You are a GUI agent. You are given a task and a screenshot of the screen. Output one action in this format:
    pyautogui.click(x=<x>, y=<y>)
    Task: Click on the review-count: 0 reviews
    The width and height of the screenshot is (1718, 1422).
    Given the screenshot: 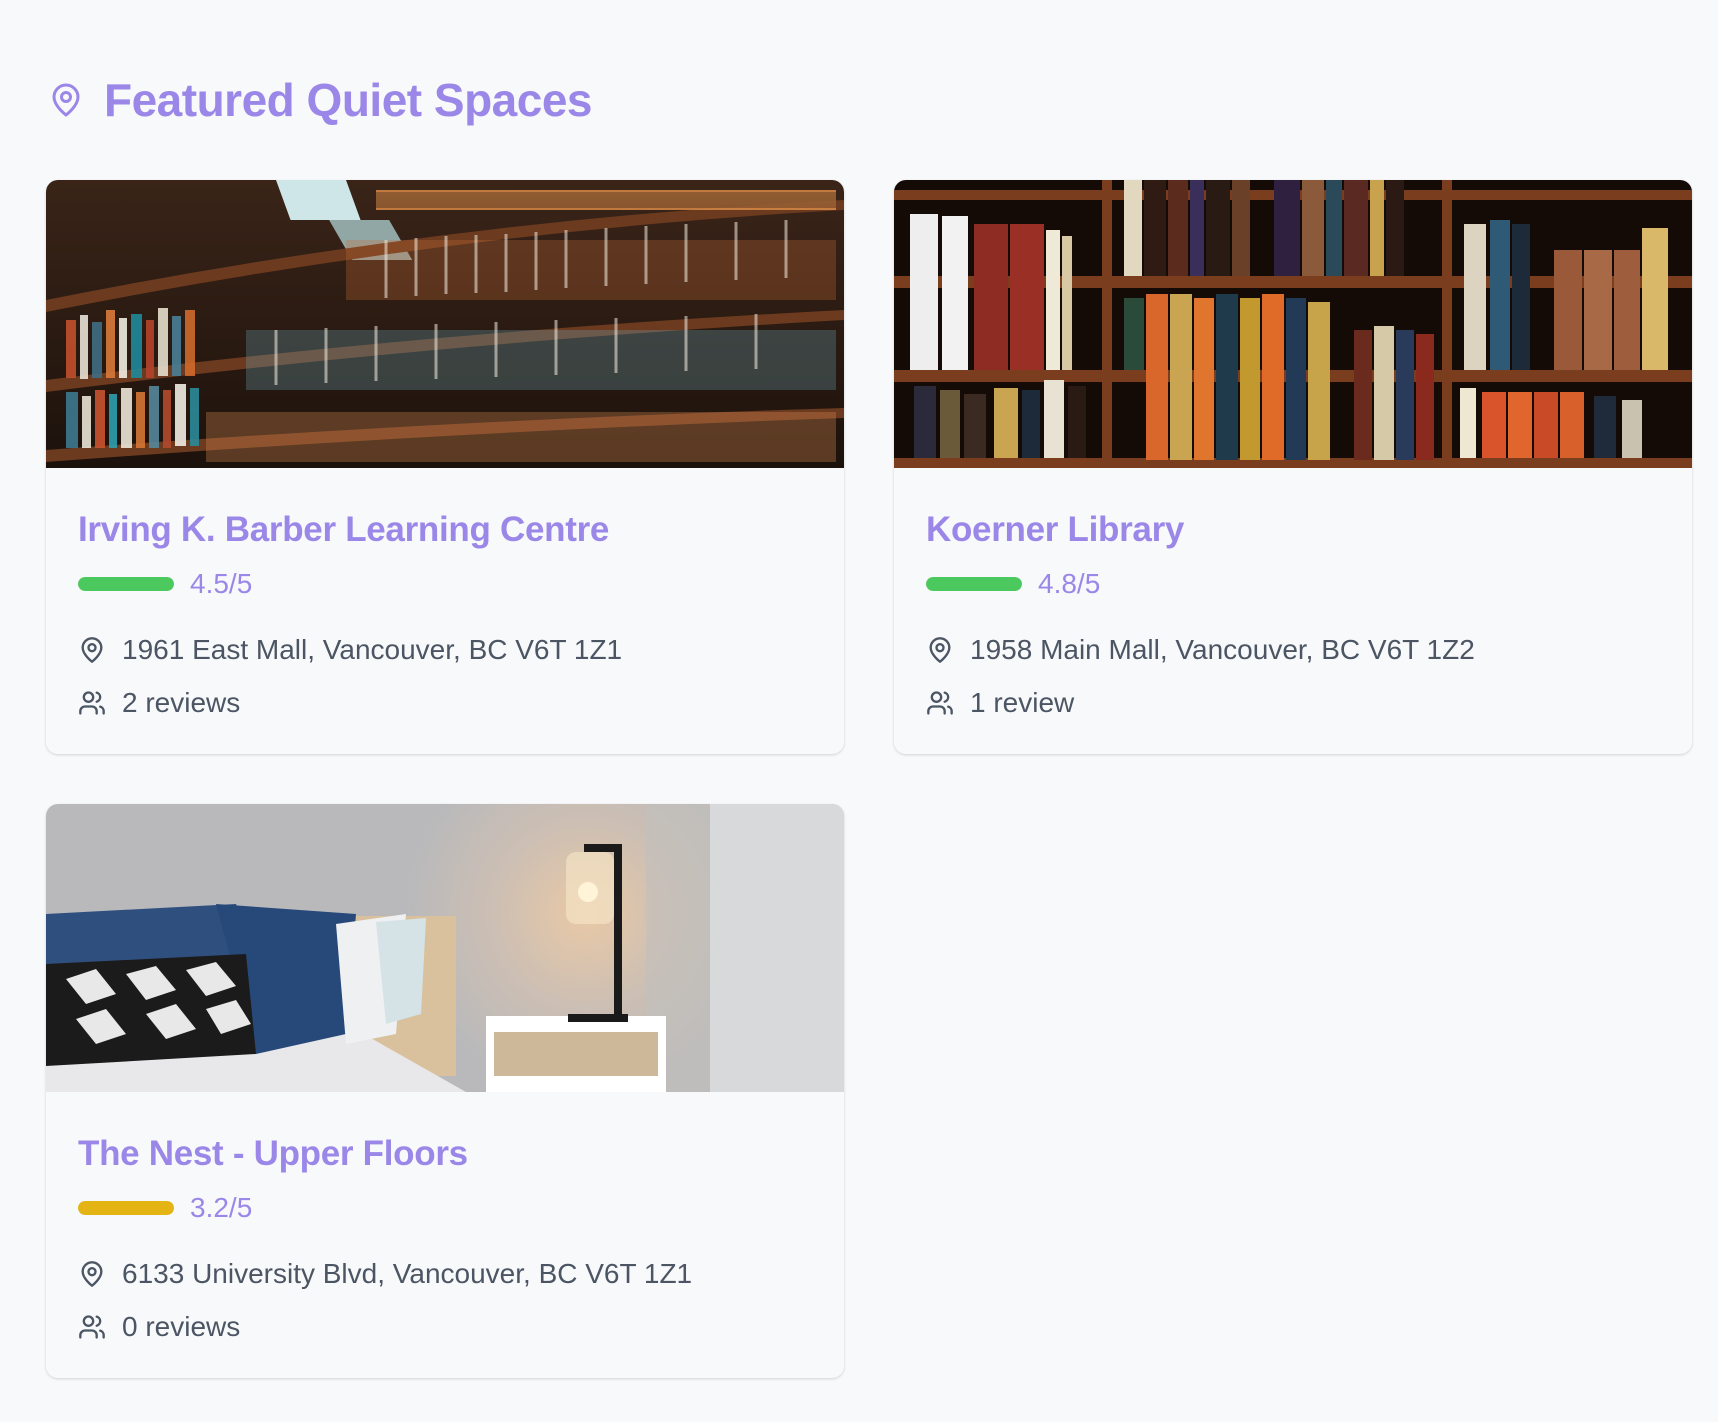 What is the action you would take?
    pyautogui.click(x=445, y=1327)
    